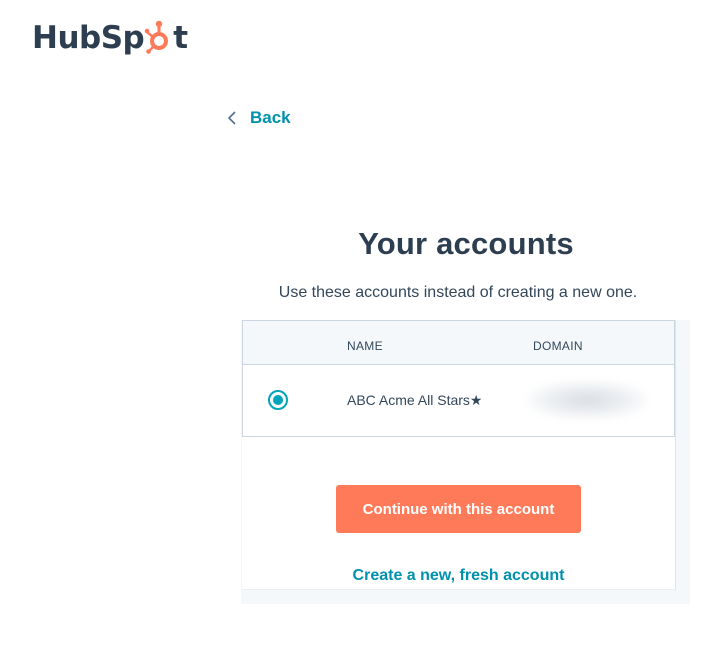 This screenshot has width=723, height=657. Describe the element at coordinates (156, 37) in the screenshot. I see `sprocket-icon` at that location.